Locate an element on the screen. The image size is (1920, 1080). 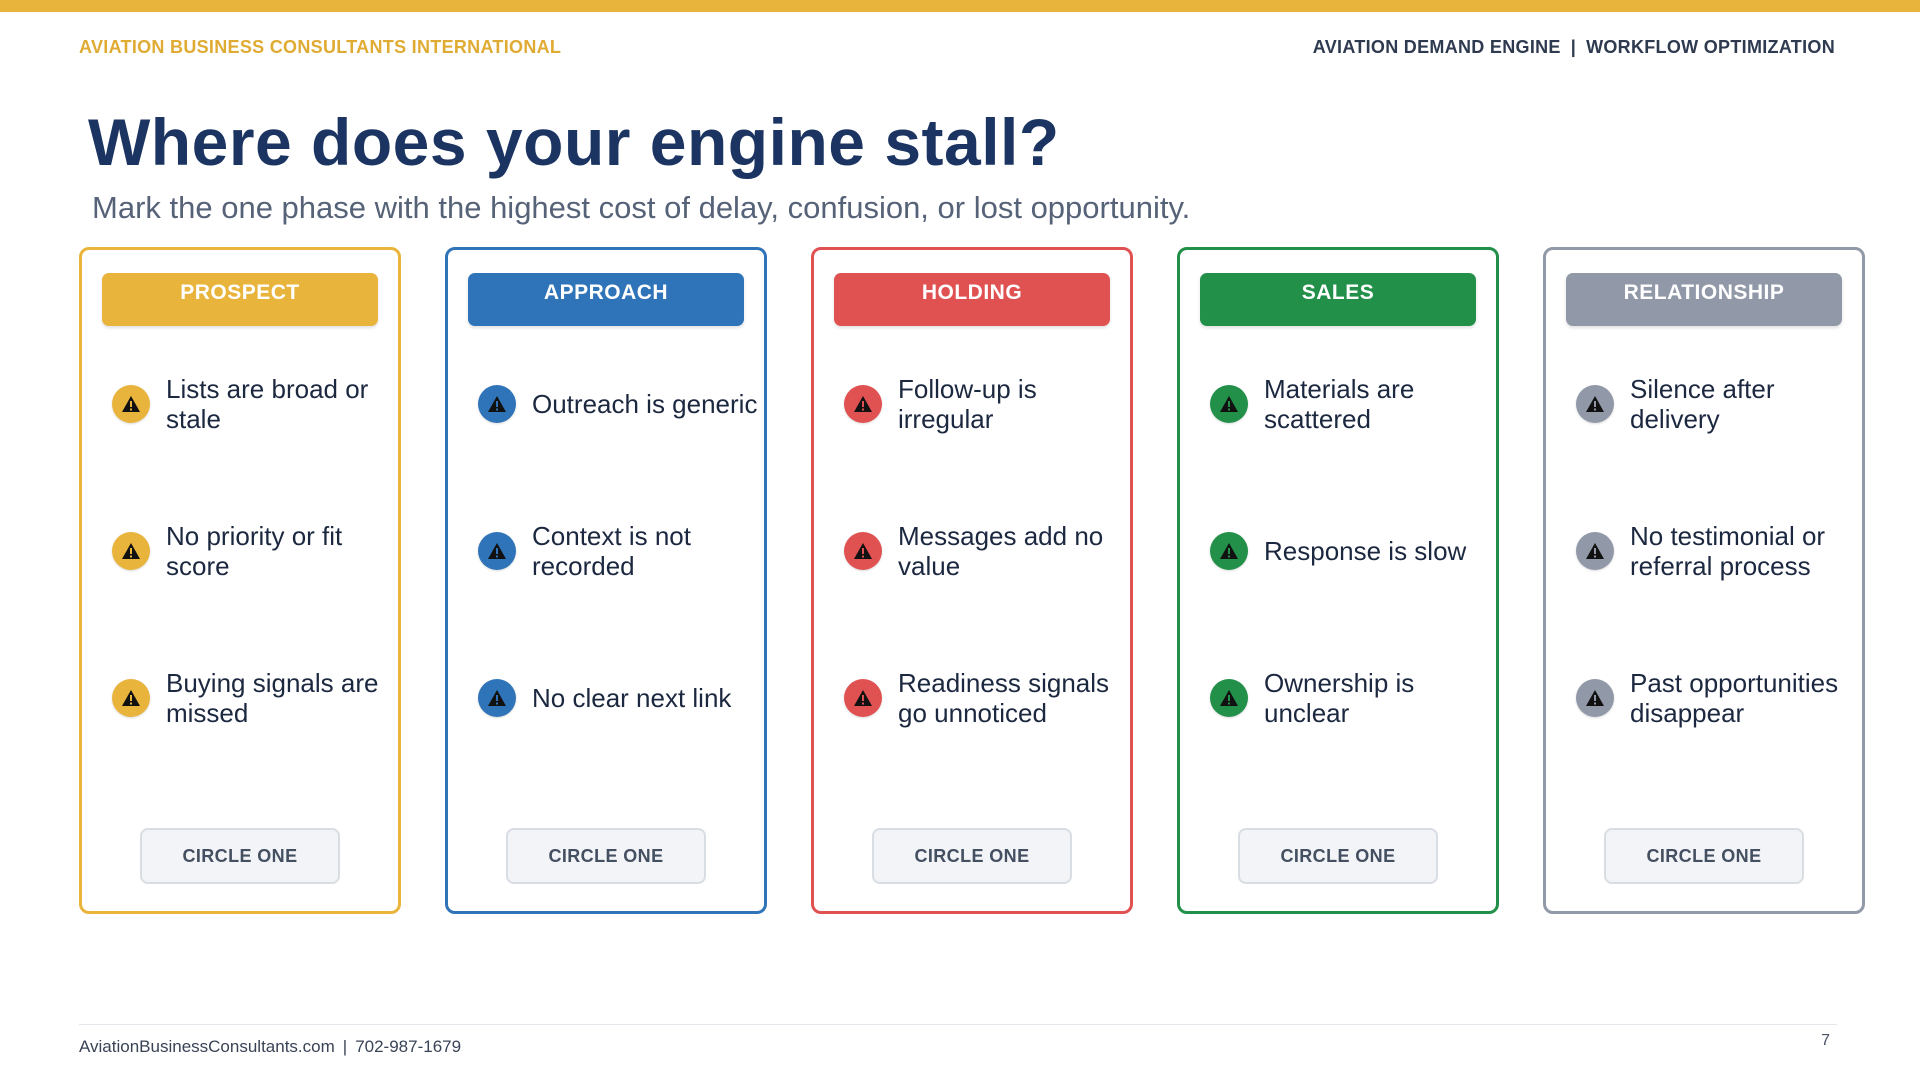
footer-divider is located at coordinates (958, 1024).